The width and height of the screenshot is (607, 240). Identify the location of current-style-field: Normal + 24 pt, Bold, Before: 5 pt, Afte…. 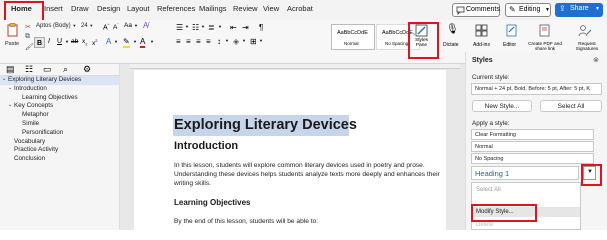
(536, 89).